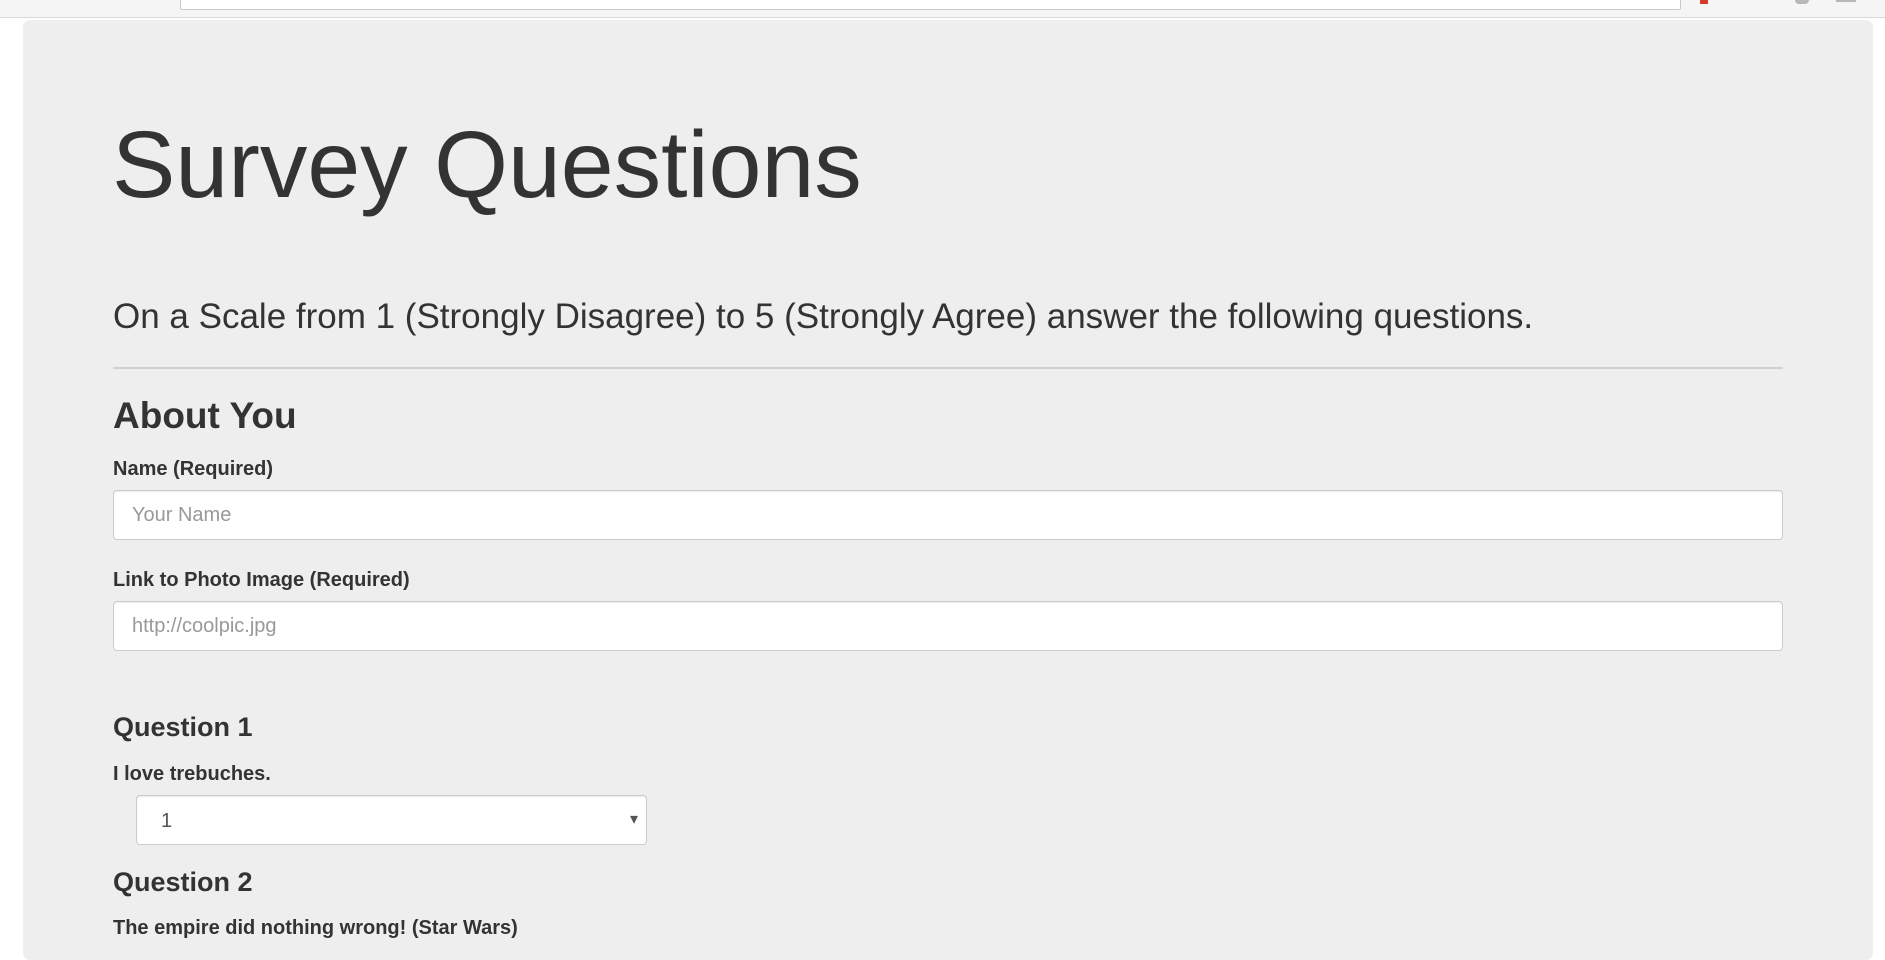 The image size is (1885, 960). What do you see at coordinates (193, 469) in the screenshot?
I see `name-label: Name (Required)` at bounding box center [193, 469].